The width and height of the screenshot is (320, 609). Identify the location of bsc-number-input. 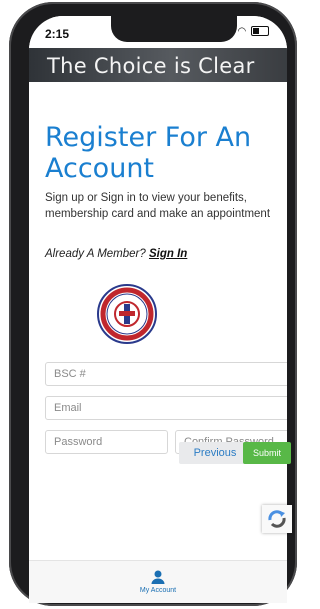
(166, 374).